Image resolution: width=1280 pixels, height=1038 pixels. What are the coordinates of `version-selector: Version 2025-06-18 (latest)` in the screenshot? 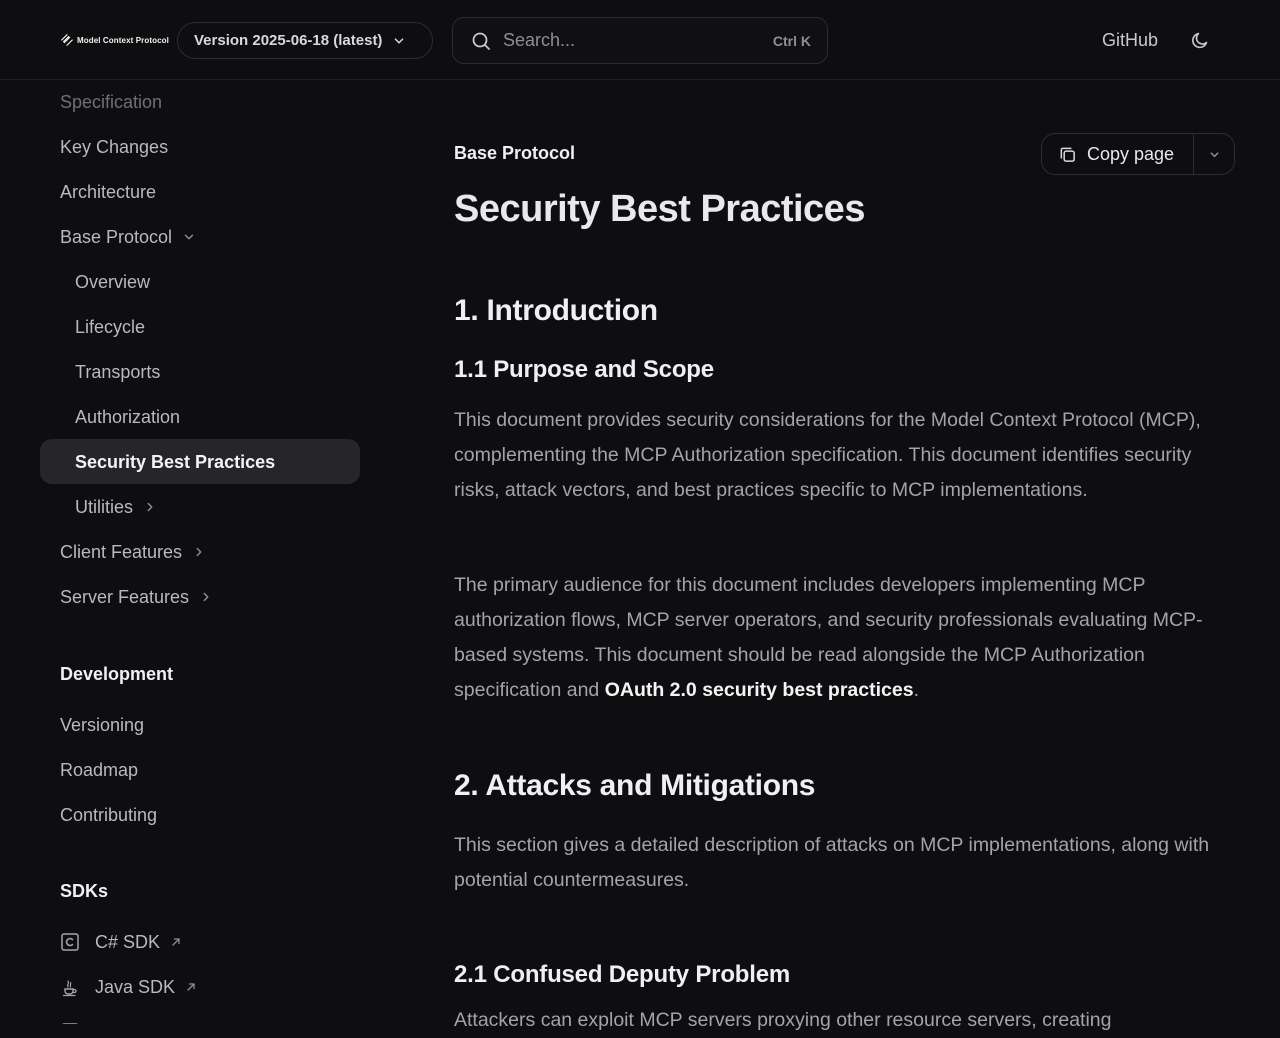 It's located at (305, 40).